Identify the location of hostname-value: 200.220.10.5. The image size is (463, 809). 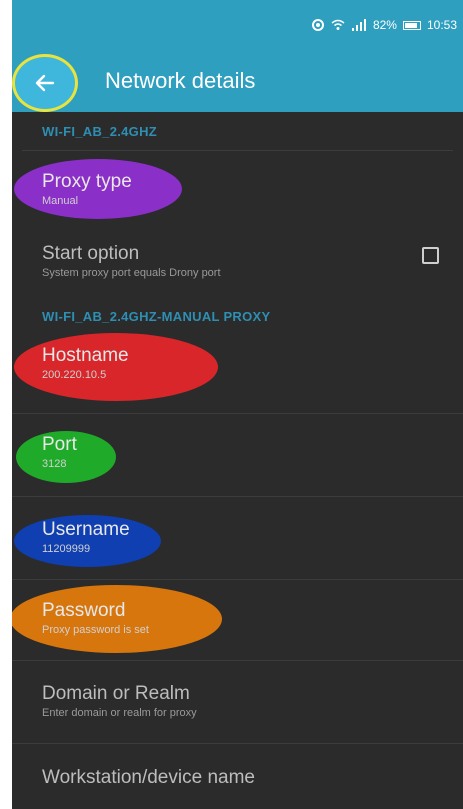
(74, 375).